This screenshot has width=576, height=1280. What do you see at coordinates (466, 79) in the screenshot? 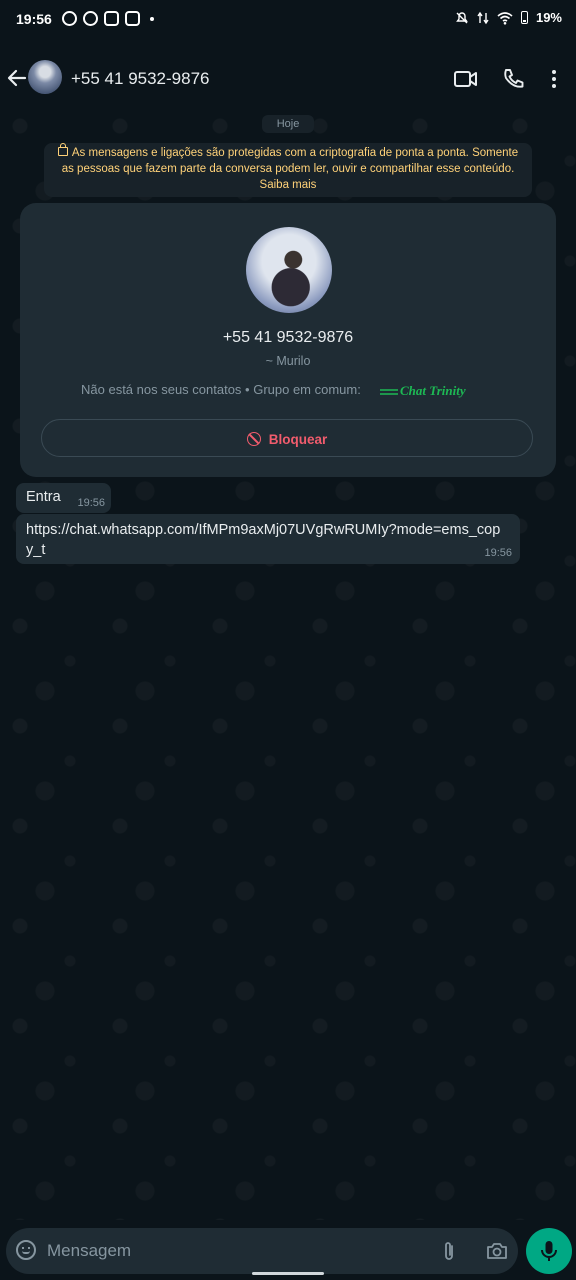
I see `video-call-icon` at bounding box center [466, 79].